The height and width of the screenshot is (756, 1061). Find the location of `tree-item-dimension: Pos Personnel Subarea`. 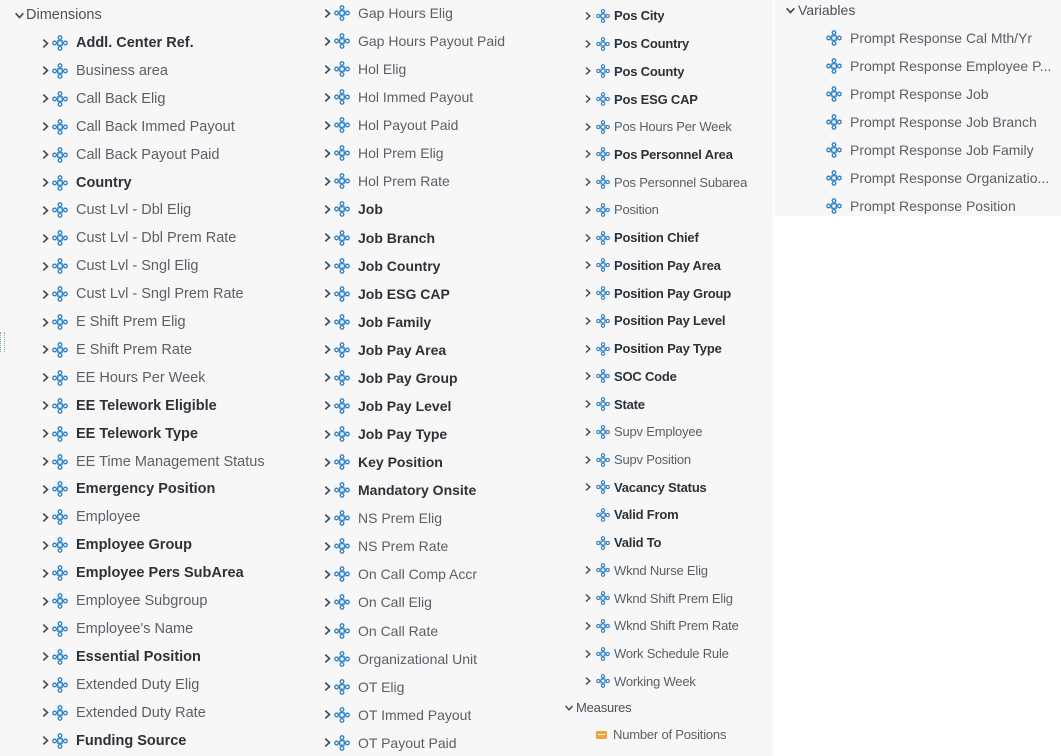

tree-item-dimension: Pos Personnel Subarea is located at coordinates (665, 182).